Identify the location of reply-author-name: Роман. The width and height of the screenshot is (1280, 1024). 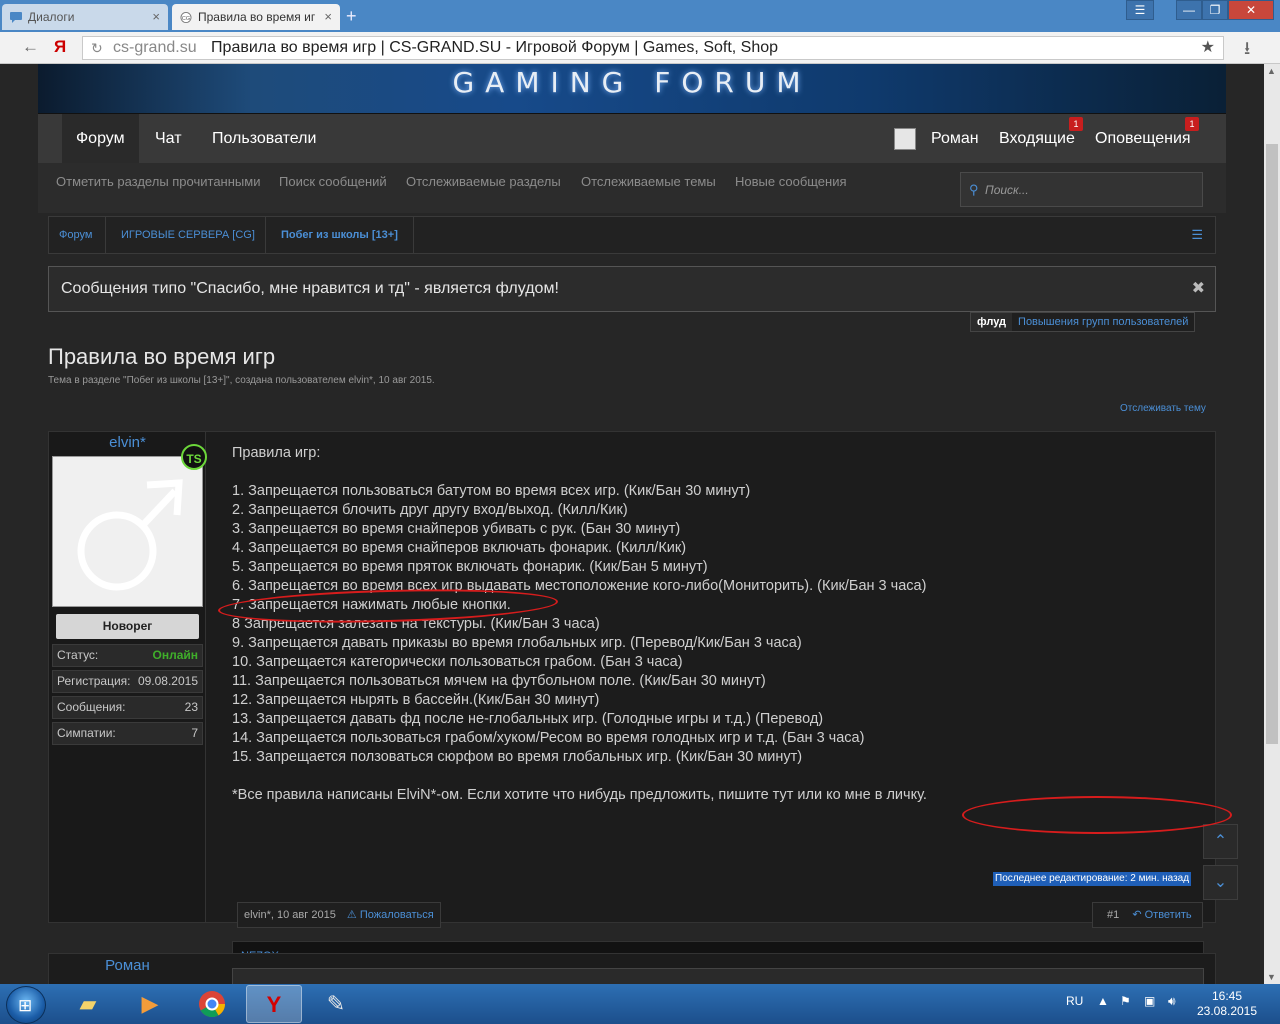
(127, 965).